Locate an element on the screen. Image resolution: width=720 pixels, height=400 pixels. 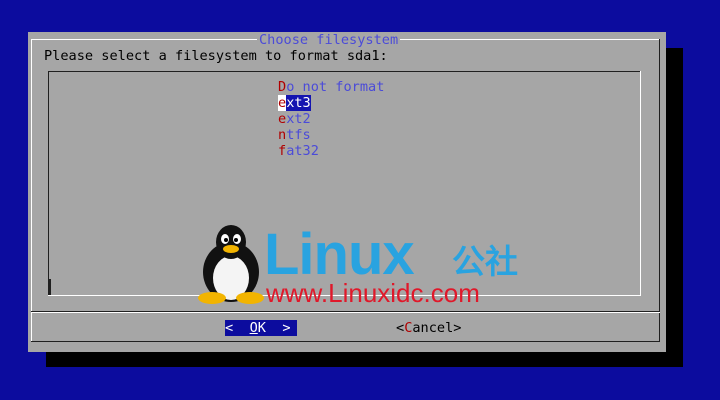
option-ext3: ext3 is located at coordinates (294, 103).